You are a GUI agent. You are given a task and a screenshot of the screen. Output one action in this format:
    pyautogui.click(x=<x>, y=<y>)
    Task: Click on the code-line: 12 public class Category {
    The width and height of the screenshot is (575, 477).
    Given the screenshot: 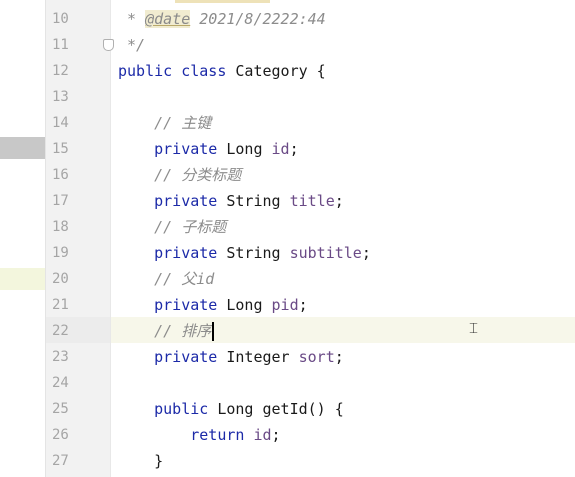 What is the action you would take?
    pyautogui.click(x=287, y=71)
    